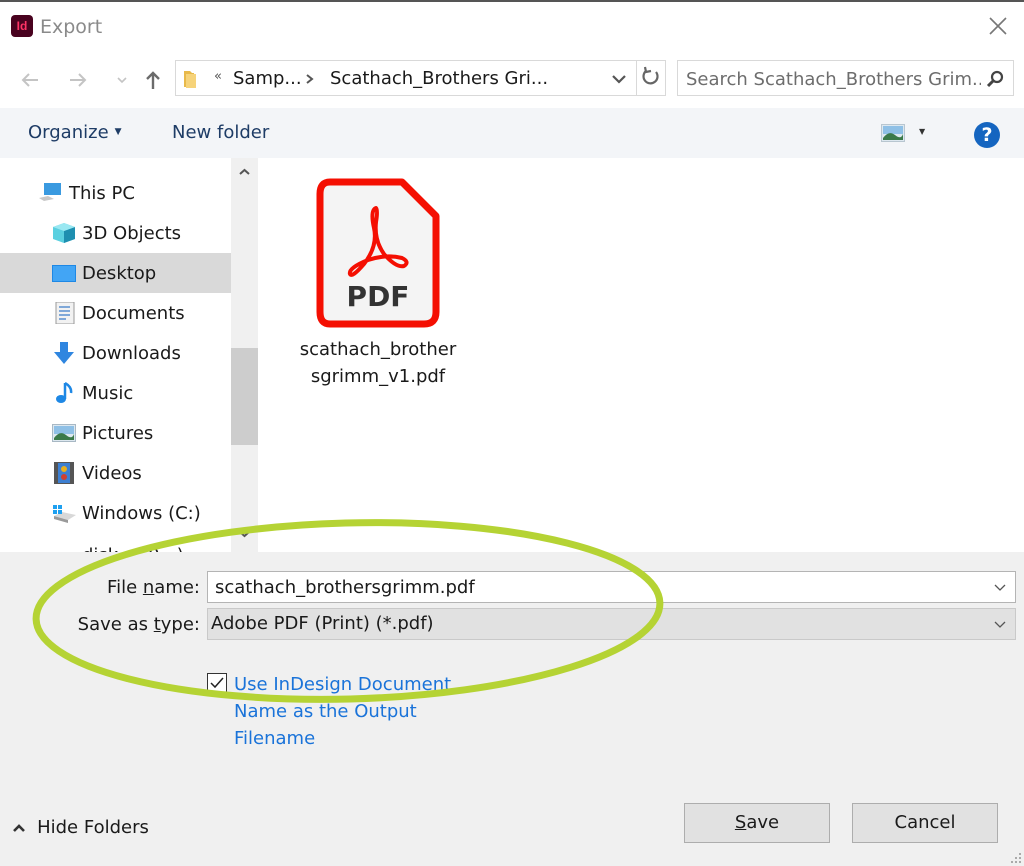 The height and width of the screenshot is (866, 1024). What do you see at coordinates (190, 79) in the screenshot?
I see `folder-icon` at bounding box center [190, 79].